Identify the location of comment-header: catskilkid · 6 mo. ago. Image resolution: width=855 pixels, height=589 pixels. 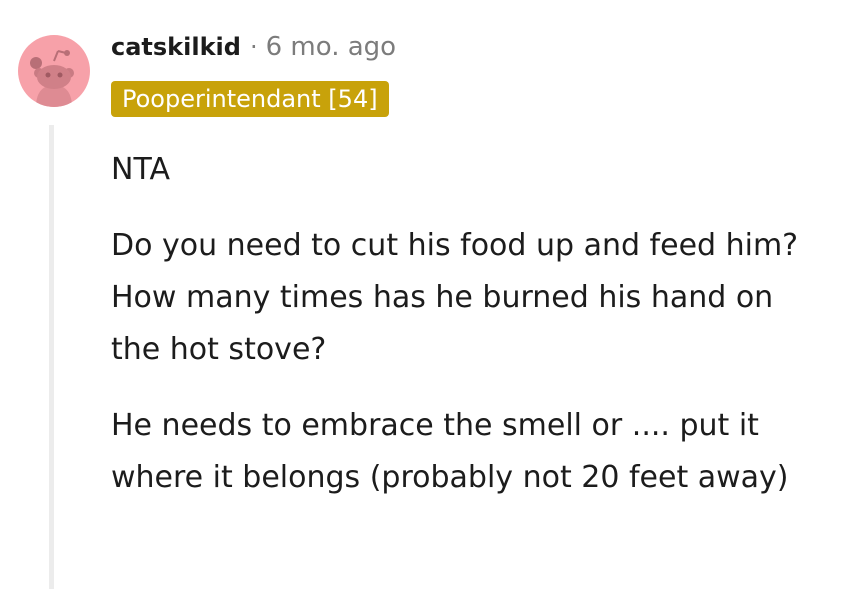
(253, 47).